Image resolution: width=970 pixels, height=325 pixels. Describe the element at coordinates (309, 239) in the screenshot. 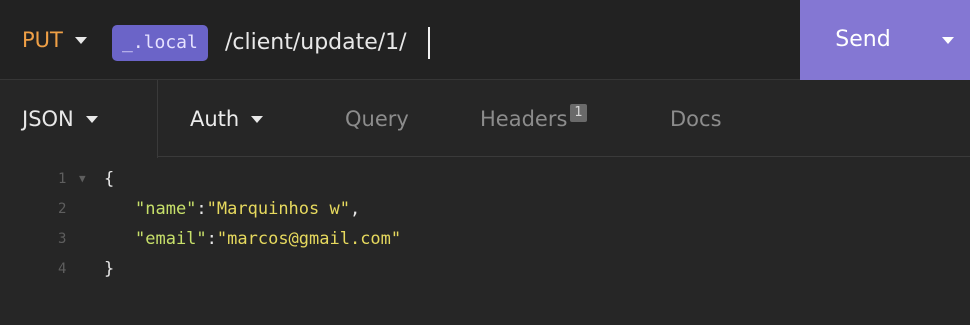

I see `json-value: "marcos@gmail.com"` at that location.